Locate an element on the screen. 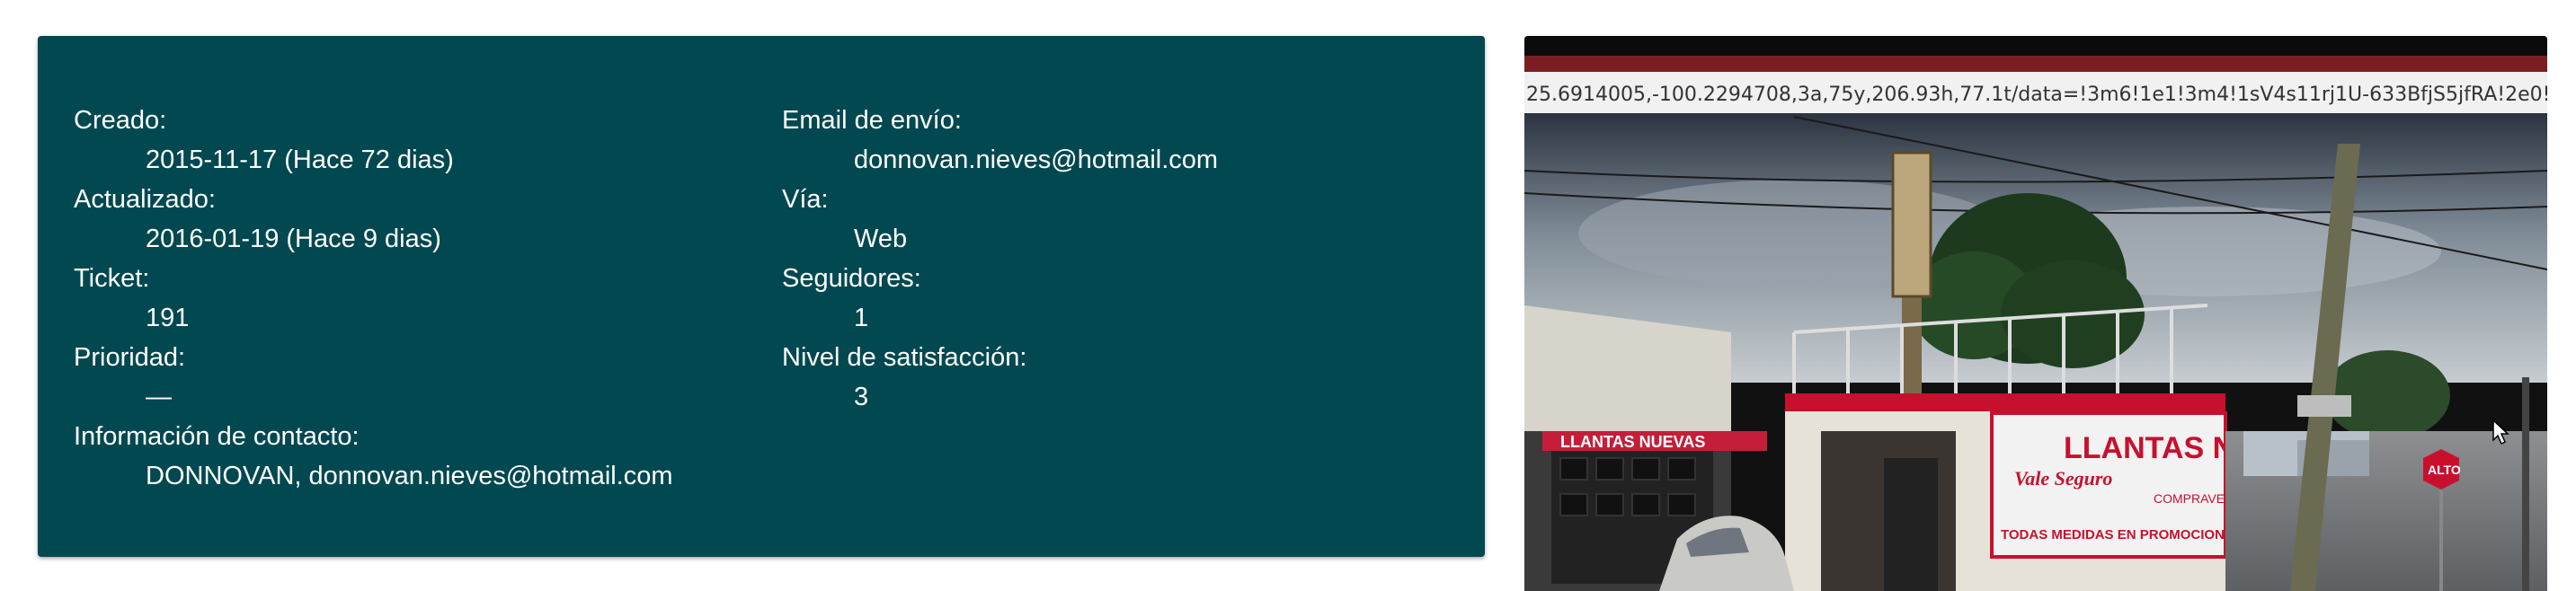 The image size is (2576, 591). via-value: Web is located at coordinates (881, 239).